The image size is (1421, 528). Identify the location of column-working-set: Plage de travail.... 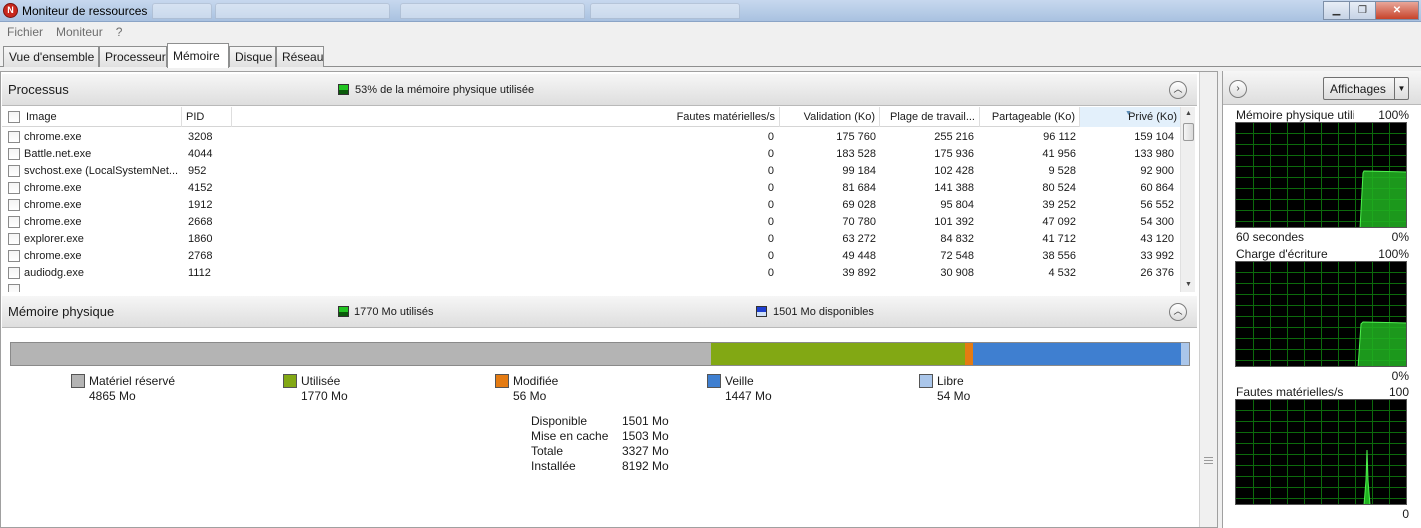
(930, 117).